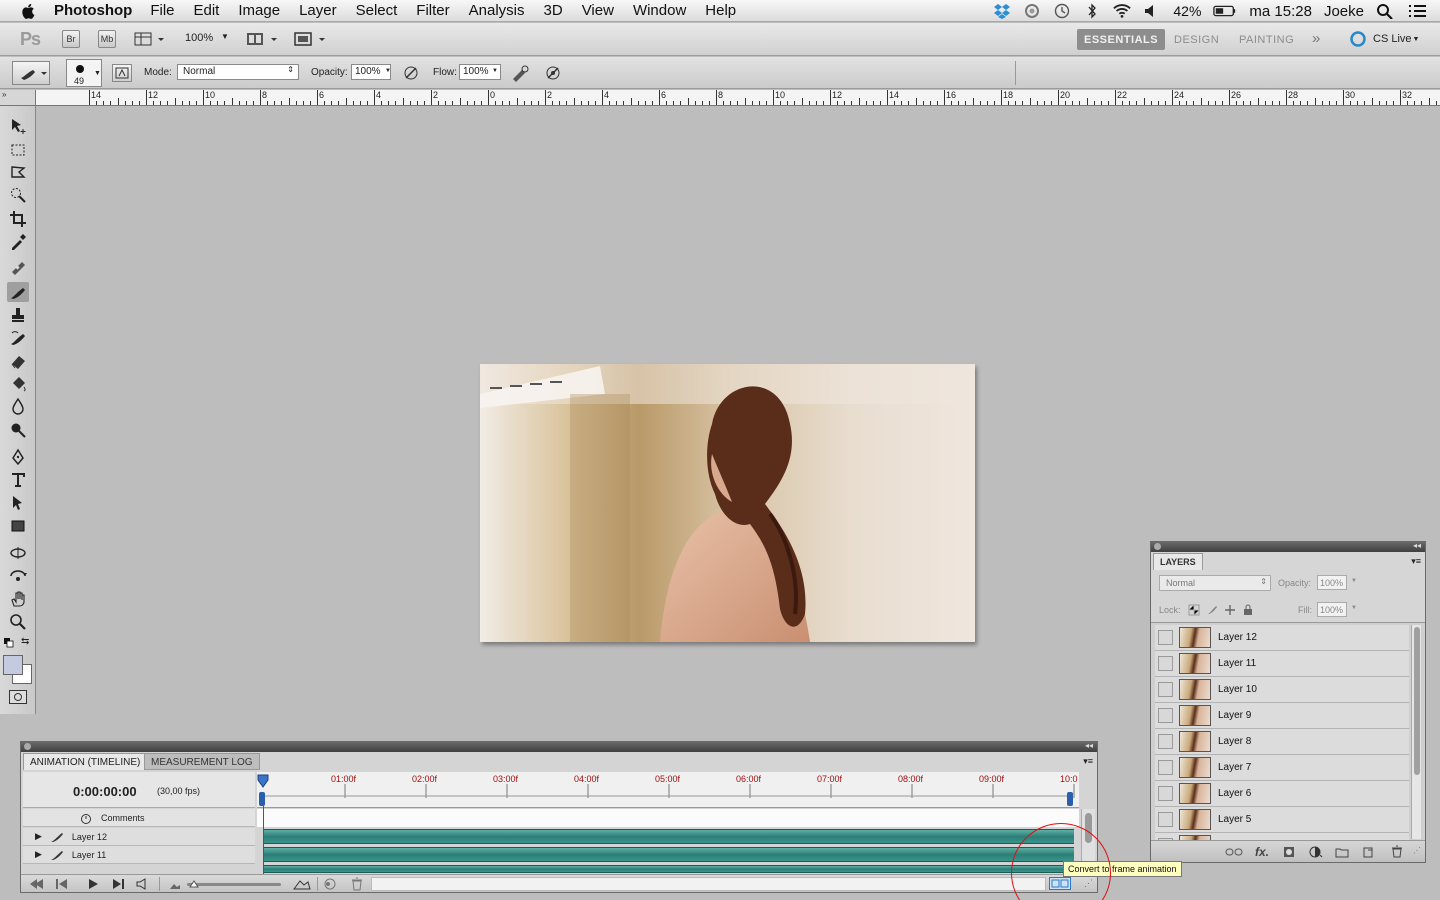 This screenshot has width=1440, height=900. Describe the element at coordinates (18, 268) in the screenshot. I see `spot-healing-tool` at that location.